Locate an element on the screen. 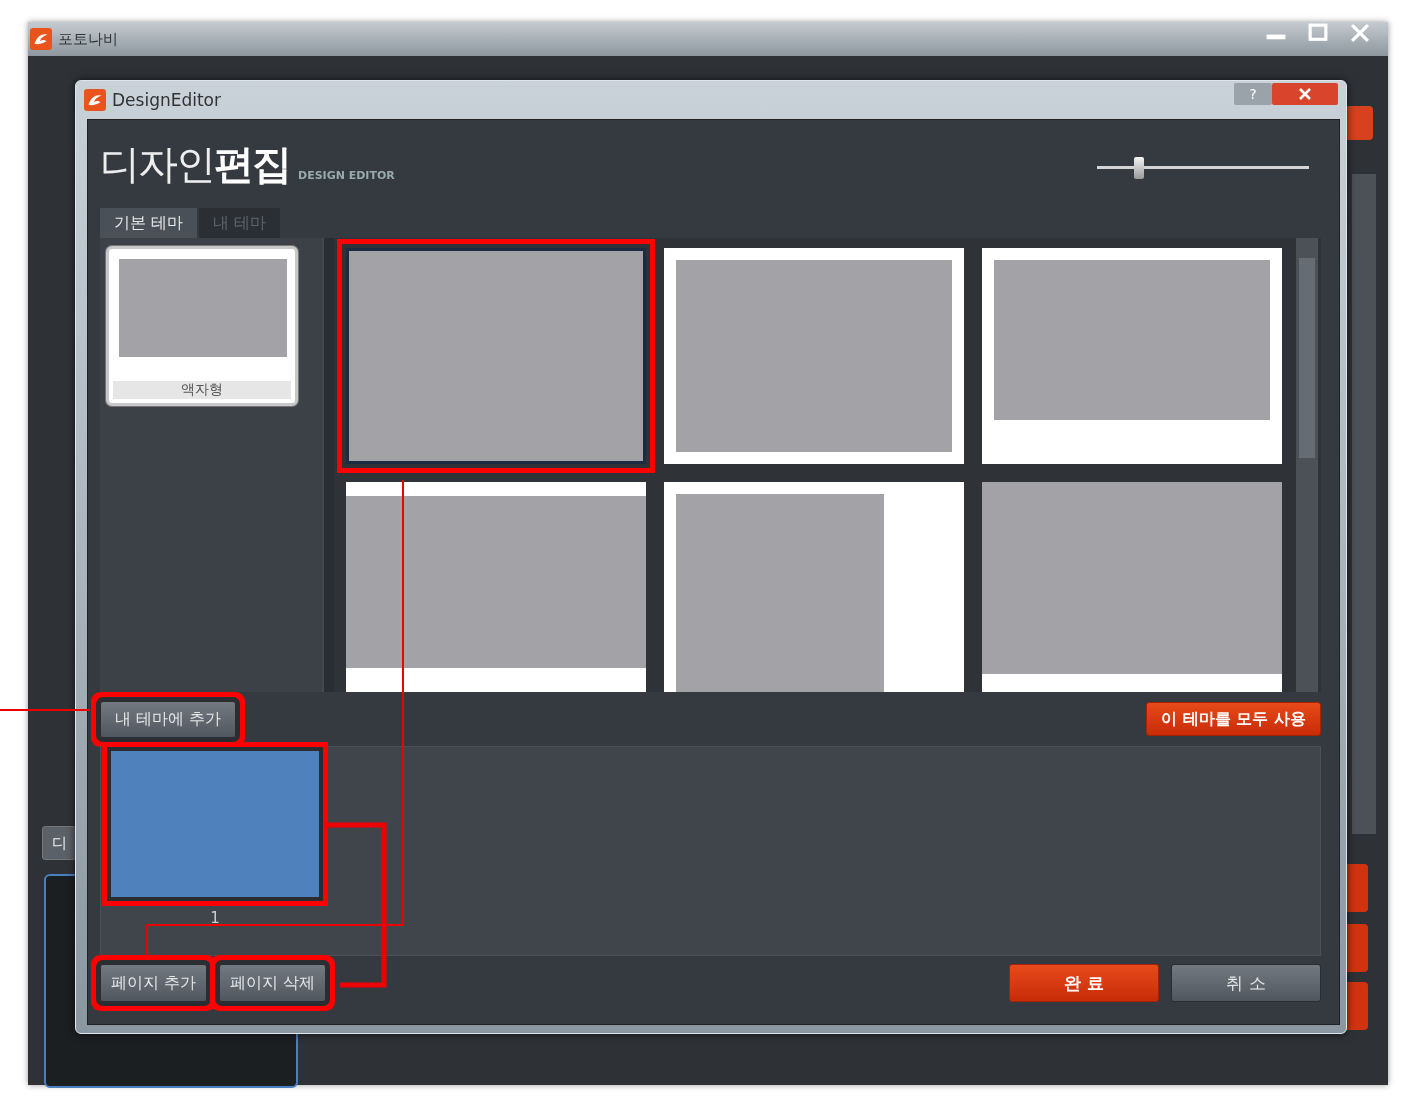 The image size is (1414, 1108). window-title: DesignEditor is located at coordinates (166, 100).